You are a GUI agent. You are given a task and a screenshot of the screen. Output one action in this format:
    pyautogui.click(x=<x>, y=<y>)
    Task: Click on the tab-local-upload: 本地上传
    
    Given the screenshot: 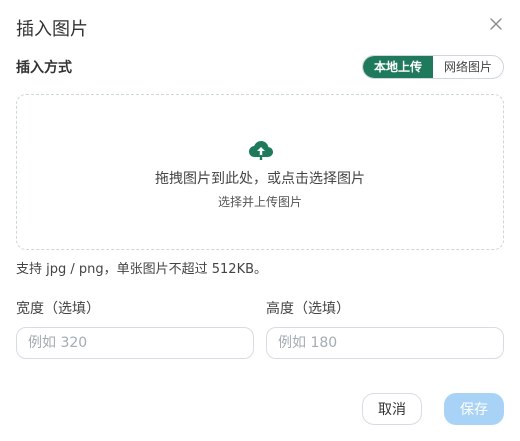 What is the action you would take?
    pyautogui.click(x=398, y=67)
    